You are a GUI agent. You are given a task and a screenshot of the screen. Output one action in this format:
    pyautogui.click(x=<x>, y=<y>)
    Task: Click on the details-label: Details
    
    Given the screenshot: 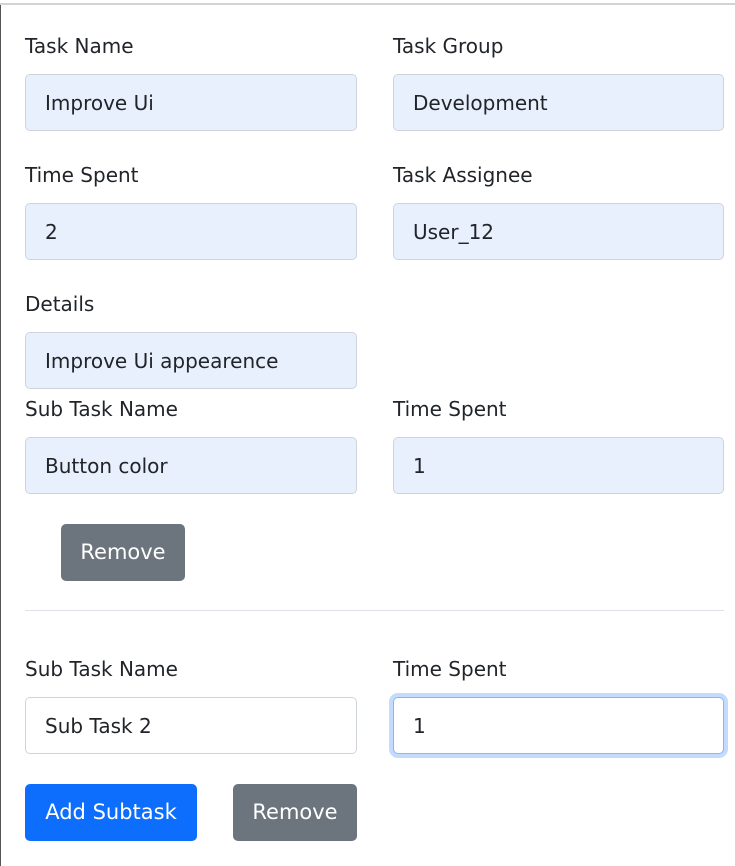 What is the action you would take?
    pyautogui.click(x=60, y=304)
    